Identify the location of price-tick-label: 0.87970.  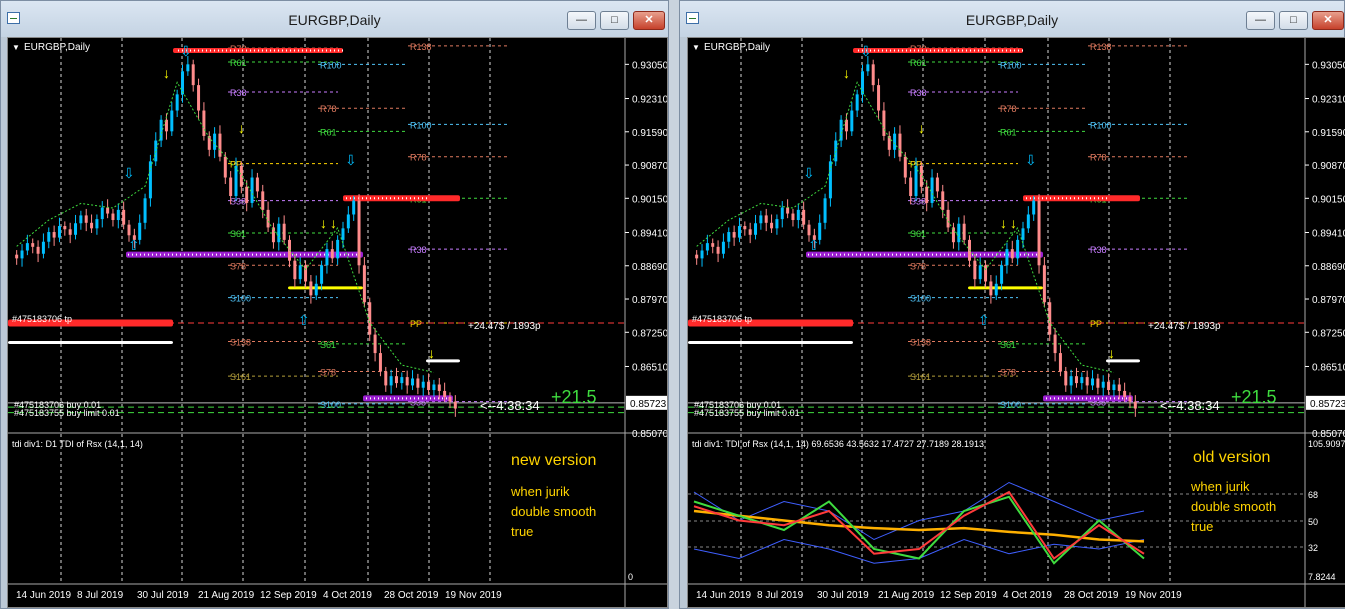
(1328, 300).